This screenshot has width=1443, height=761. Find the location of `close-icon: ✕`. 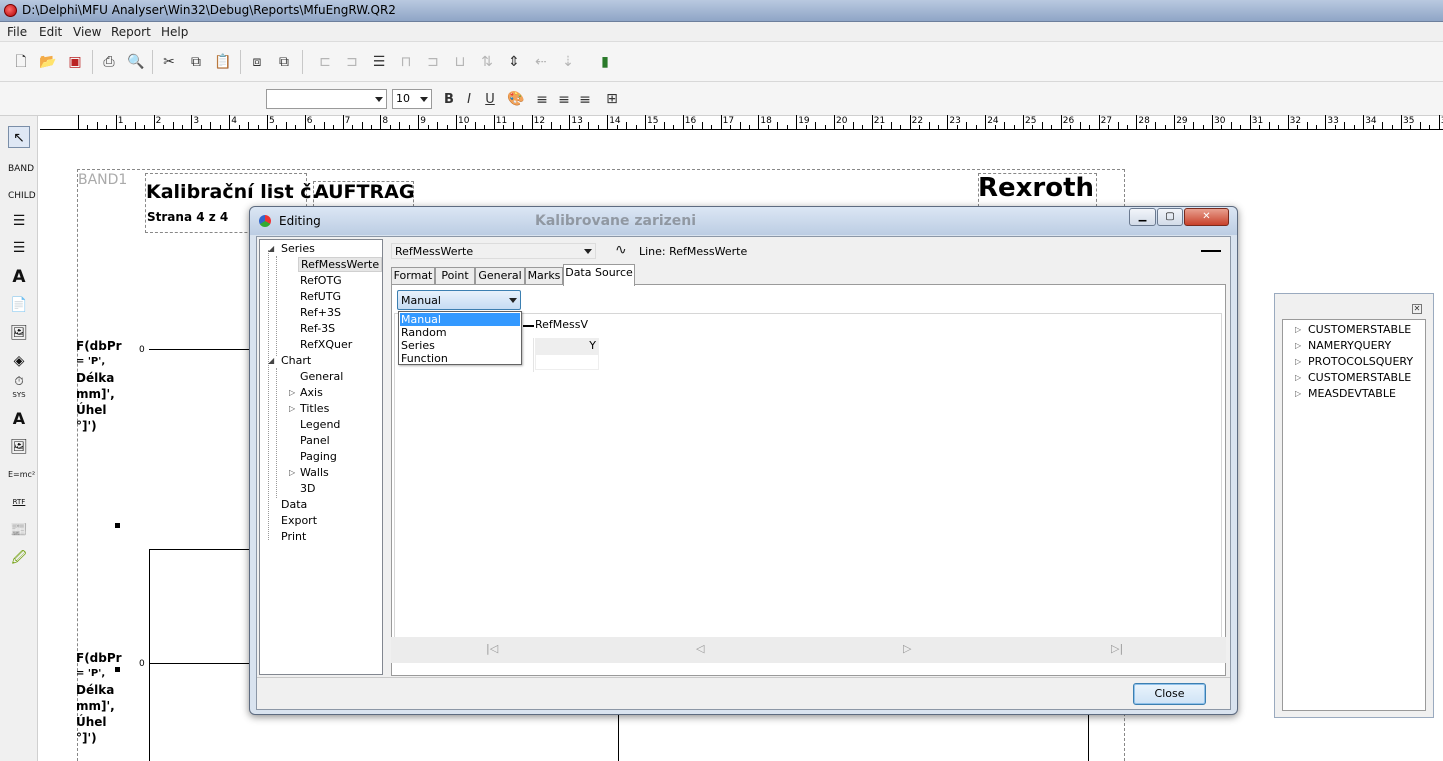

close-icon: ✕ is located at coordinates (1417, 309).